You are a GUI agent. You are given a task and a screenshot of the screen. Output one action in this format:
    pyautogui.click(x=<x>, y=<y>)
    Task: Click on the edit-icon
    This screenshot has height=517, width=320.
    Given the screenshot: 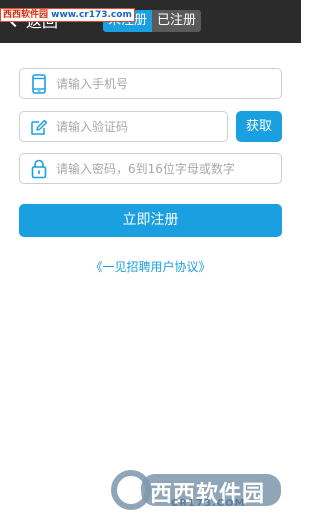 What is the action you would take?
    pyautogui.click(x=39, y=127)
    